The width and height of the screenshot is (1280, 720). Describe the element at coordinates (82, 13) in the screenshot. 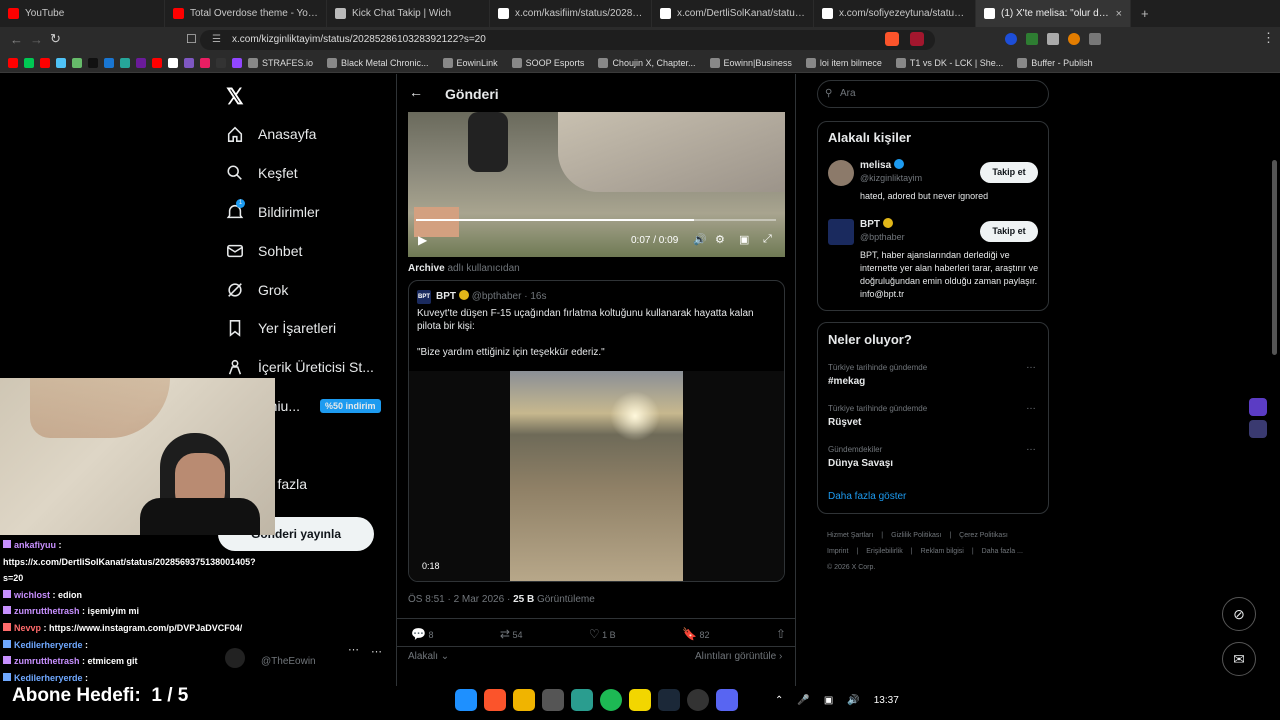

I see `browser-tab: YouTube` at that location.